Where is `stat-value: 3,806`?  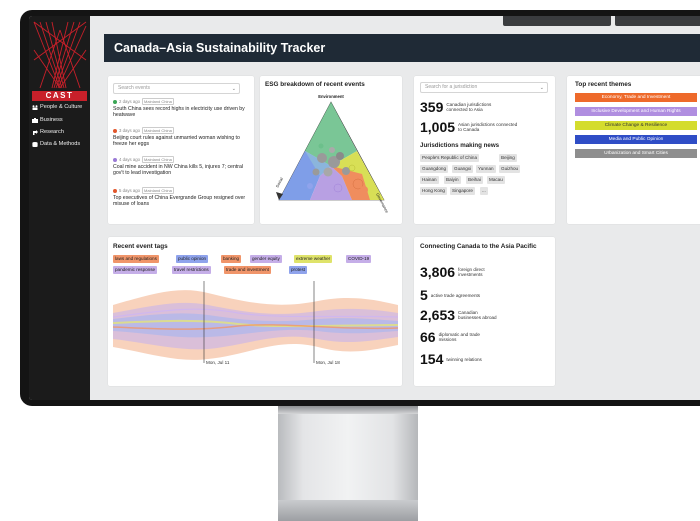
stat-value: 3,806 is located at coordinates (438, 272).